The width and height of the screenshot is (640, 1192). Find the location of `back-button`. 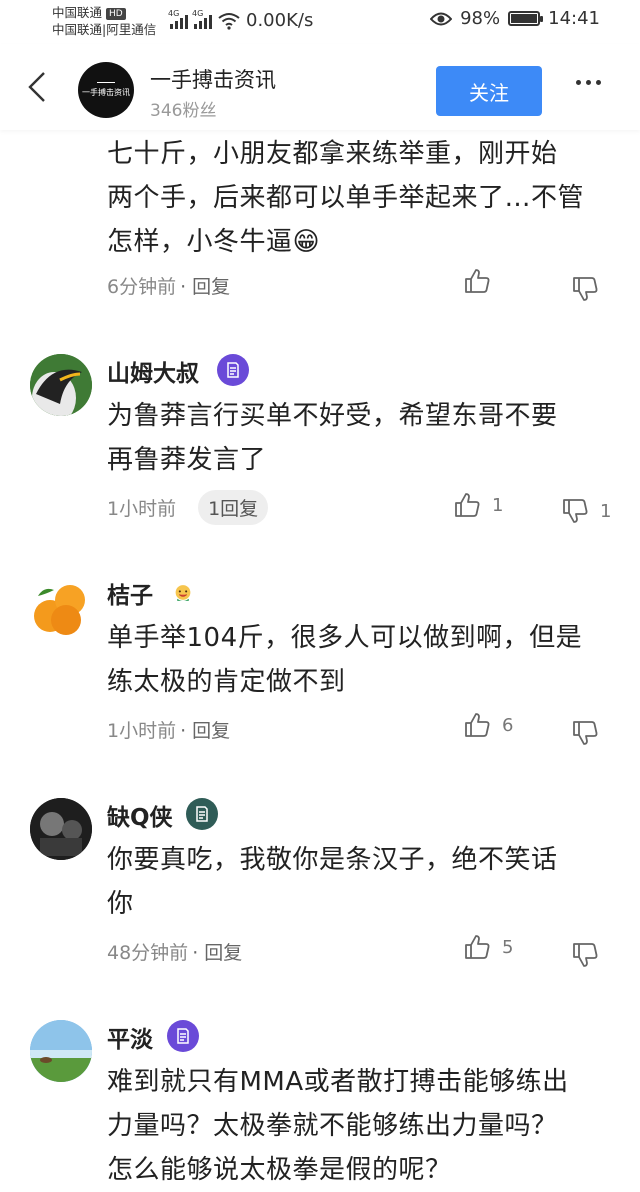

back-button is located at coordinates (37, 87).